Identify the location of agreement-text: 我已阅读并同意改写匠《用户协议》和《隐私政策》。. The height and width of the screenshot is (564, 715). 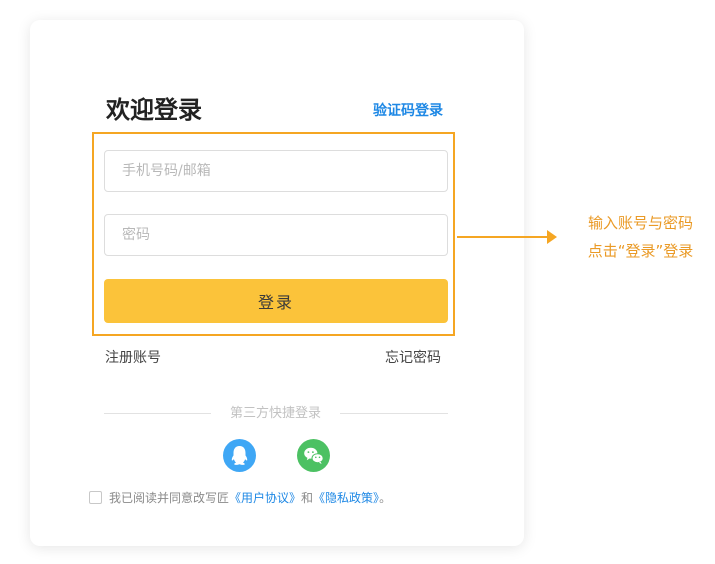
(250, 498).